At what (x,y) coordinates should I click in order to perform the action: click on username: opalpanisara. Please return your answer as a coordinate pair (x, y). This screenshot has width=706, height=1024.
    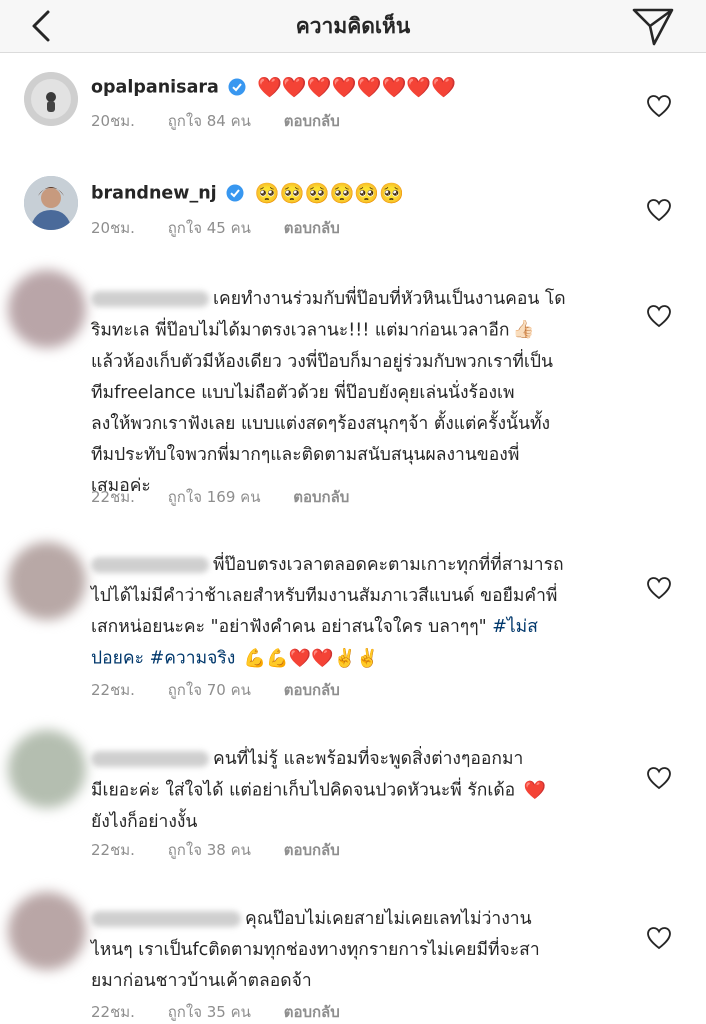
    Looking at the image, I should click on (155, 88).